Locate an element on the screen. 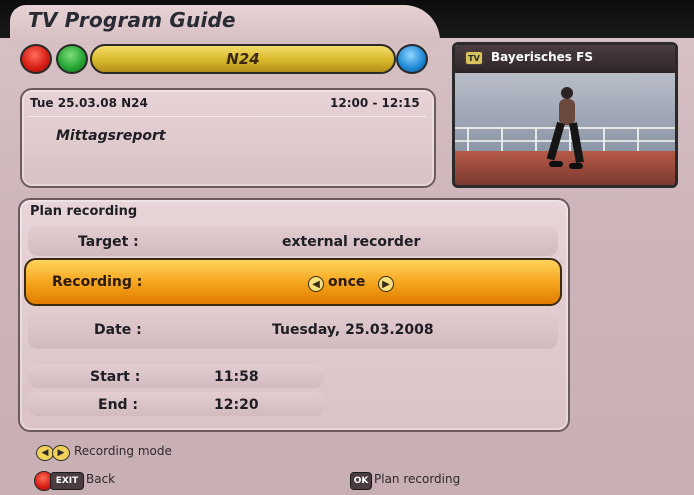  end-value: 12:20 is located at coordinates (236, 405).